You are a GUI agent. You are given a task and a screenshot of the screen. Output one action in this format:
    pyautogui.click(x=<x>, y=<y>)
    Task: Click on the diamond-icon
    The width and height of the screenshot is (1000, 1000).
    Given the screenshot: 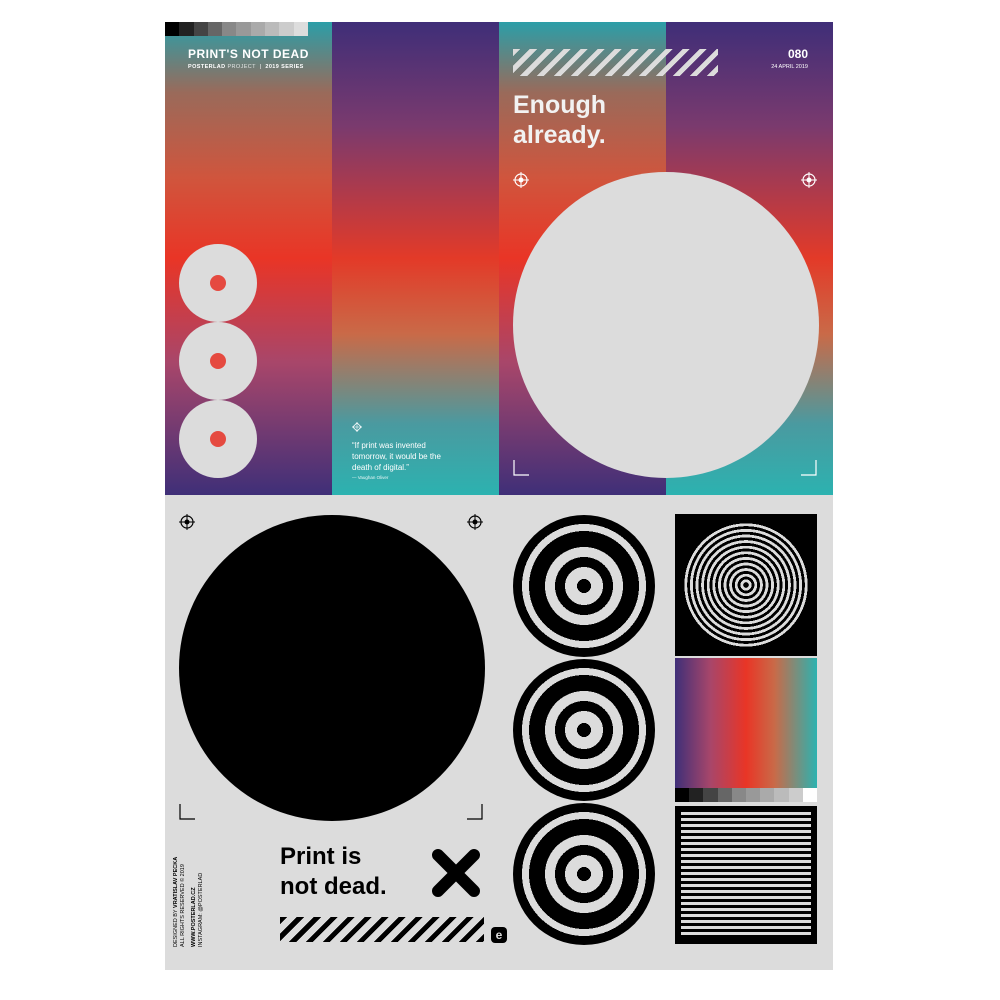 What is the action you would take?
    pyautogui.click(x=357, y=427)
    